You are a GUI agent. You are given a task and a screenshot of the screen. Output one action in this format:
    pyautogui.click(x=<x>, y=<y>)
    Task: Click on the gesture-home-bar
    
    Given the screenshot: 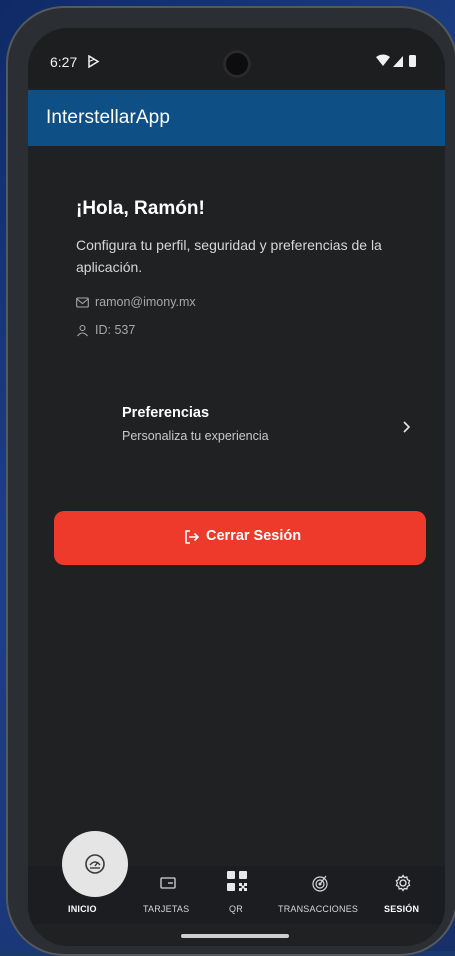 What is the action you would take?
    pyautogui.click(x=235, y=936)
    